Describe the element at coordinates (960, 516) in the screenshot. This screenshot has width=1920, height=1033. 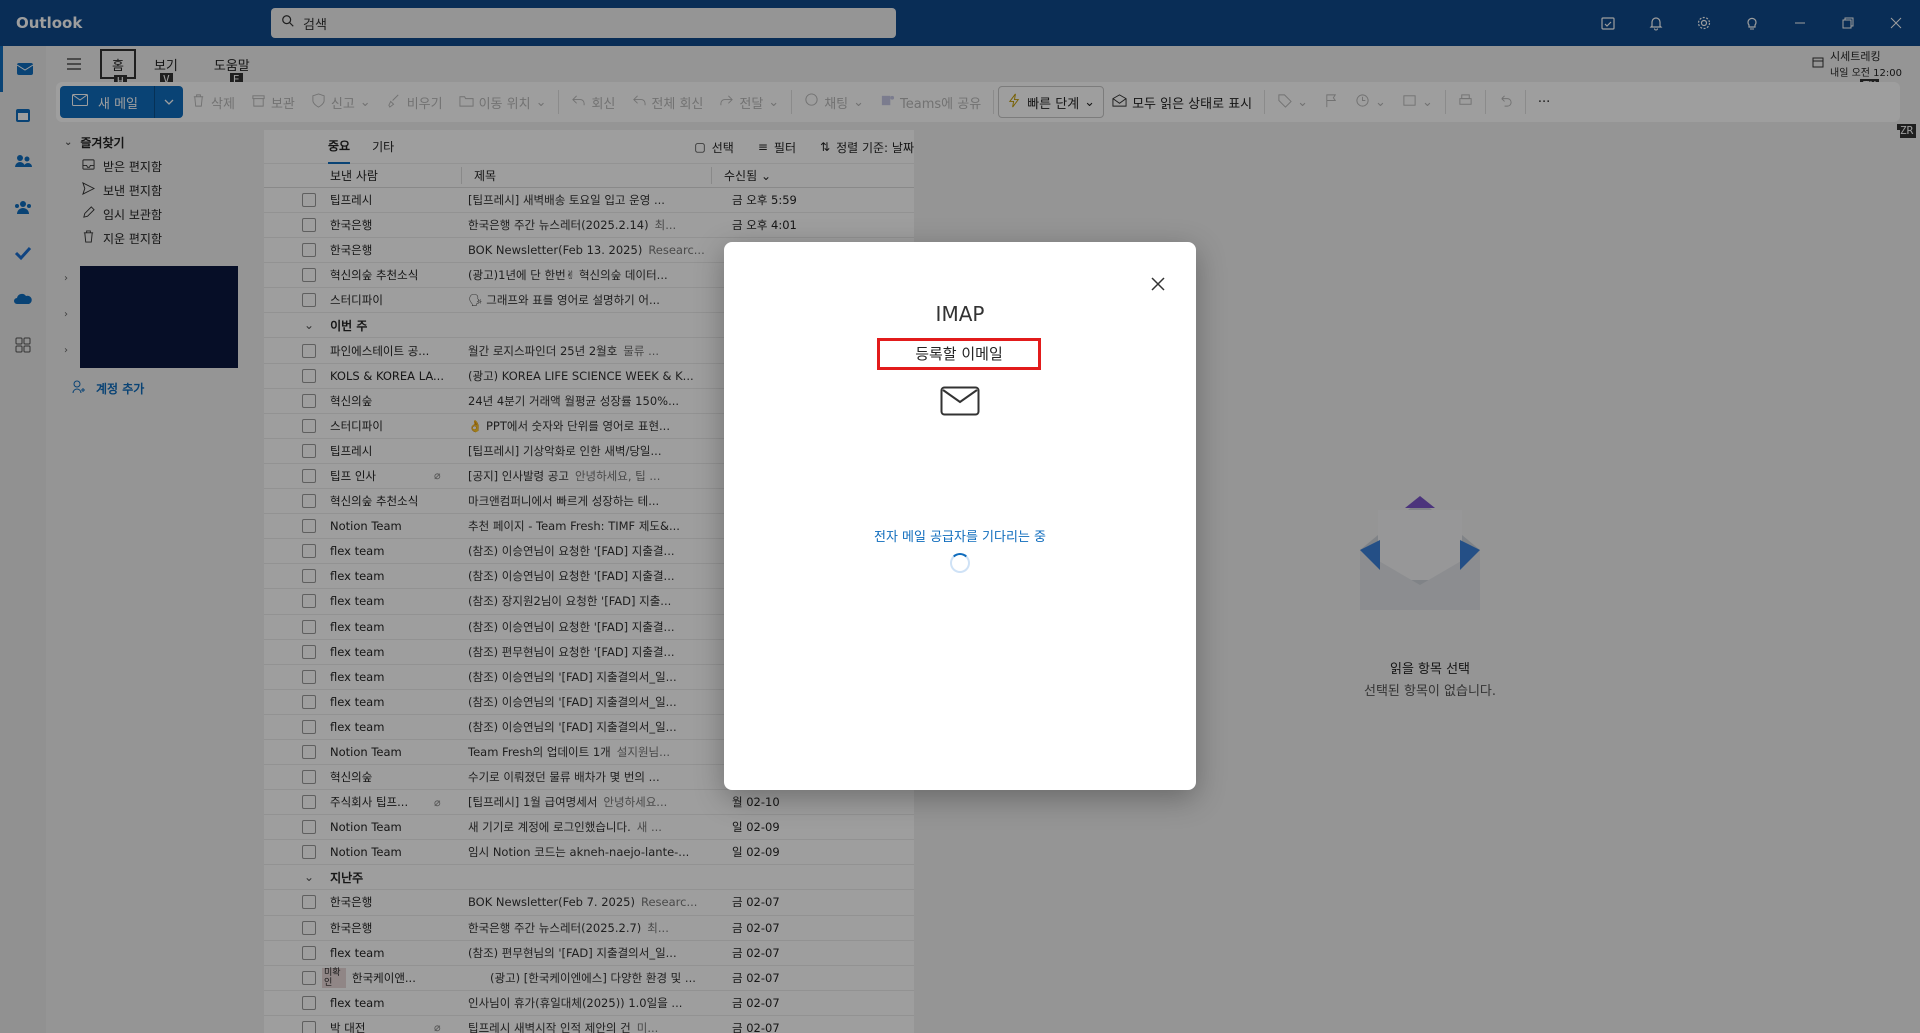
I see `imap-dialog: IMAP 등록할 이메일 전자 메일 공급자를 기다리는 중` at that location.